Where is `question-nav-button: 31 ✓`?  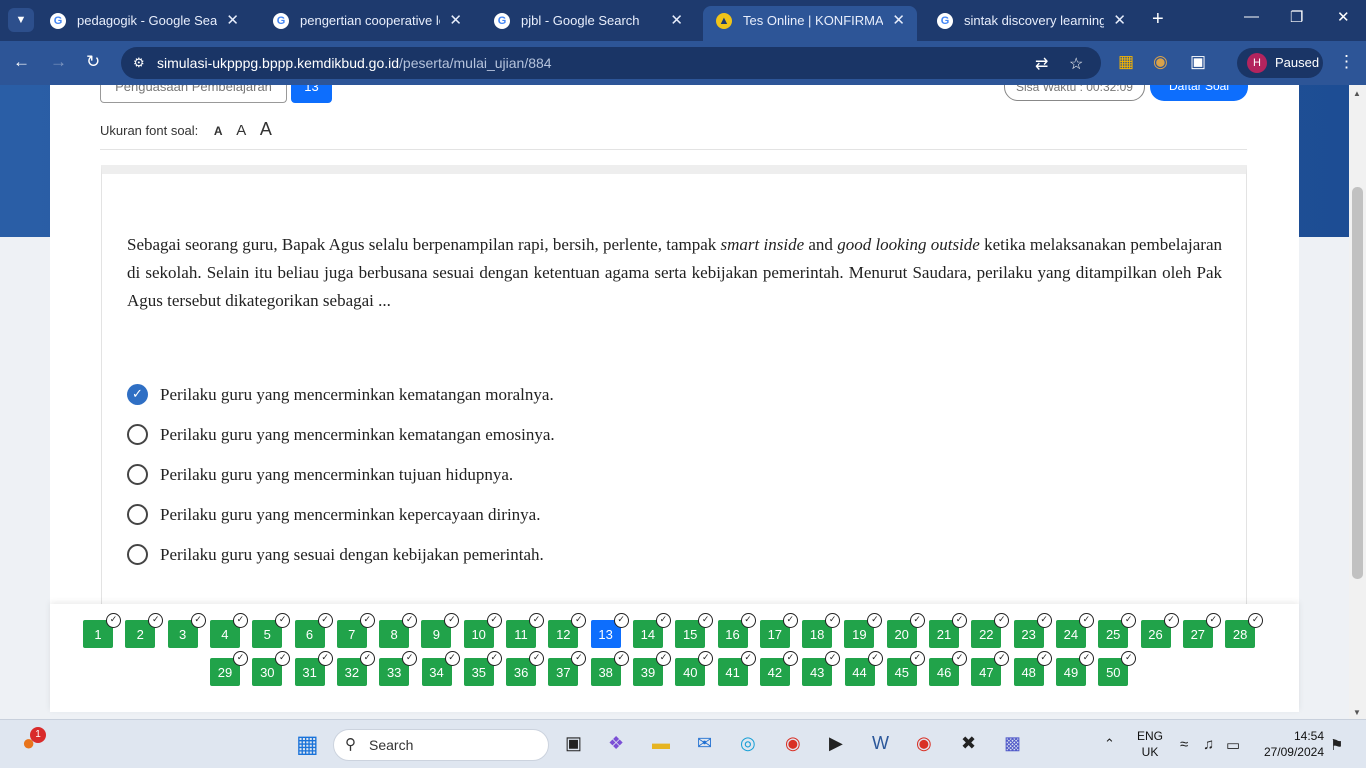 question-nav-button: 31 ✓ is located at coordinates (313, 668).